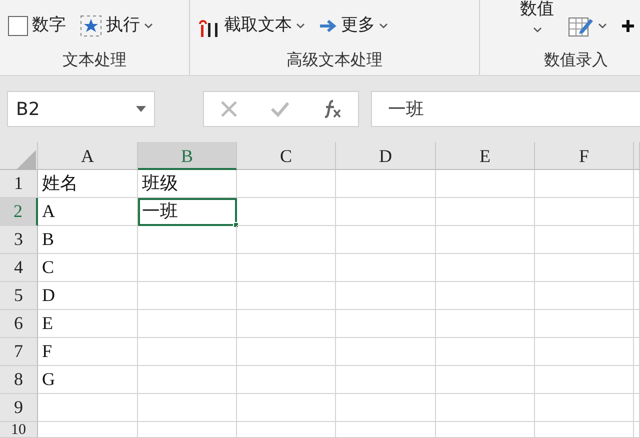 The image size is (640, 438). What do you see at coordinates (141, 109) in the screenshot?
I see `dropdown-icon` at bounding box center [141, 109].